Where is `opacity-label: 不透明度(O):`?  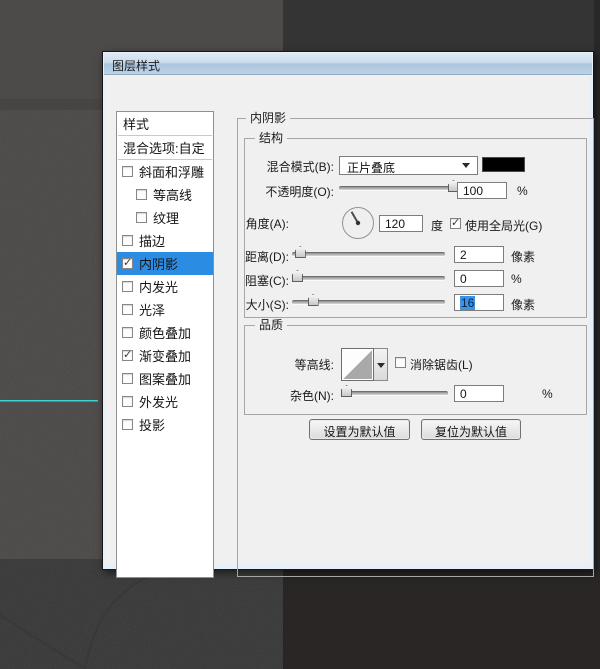 opacity-label: 不透明度(O): is located at coordinates (299, 192).